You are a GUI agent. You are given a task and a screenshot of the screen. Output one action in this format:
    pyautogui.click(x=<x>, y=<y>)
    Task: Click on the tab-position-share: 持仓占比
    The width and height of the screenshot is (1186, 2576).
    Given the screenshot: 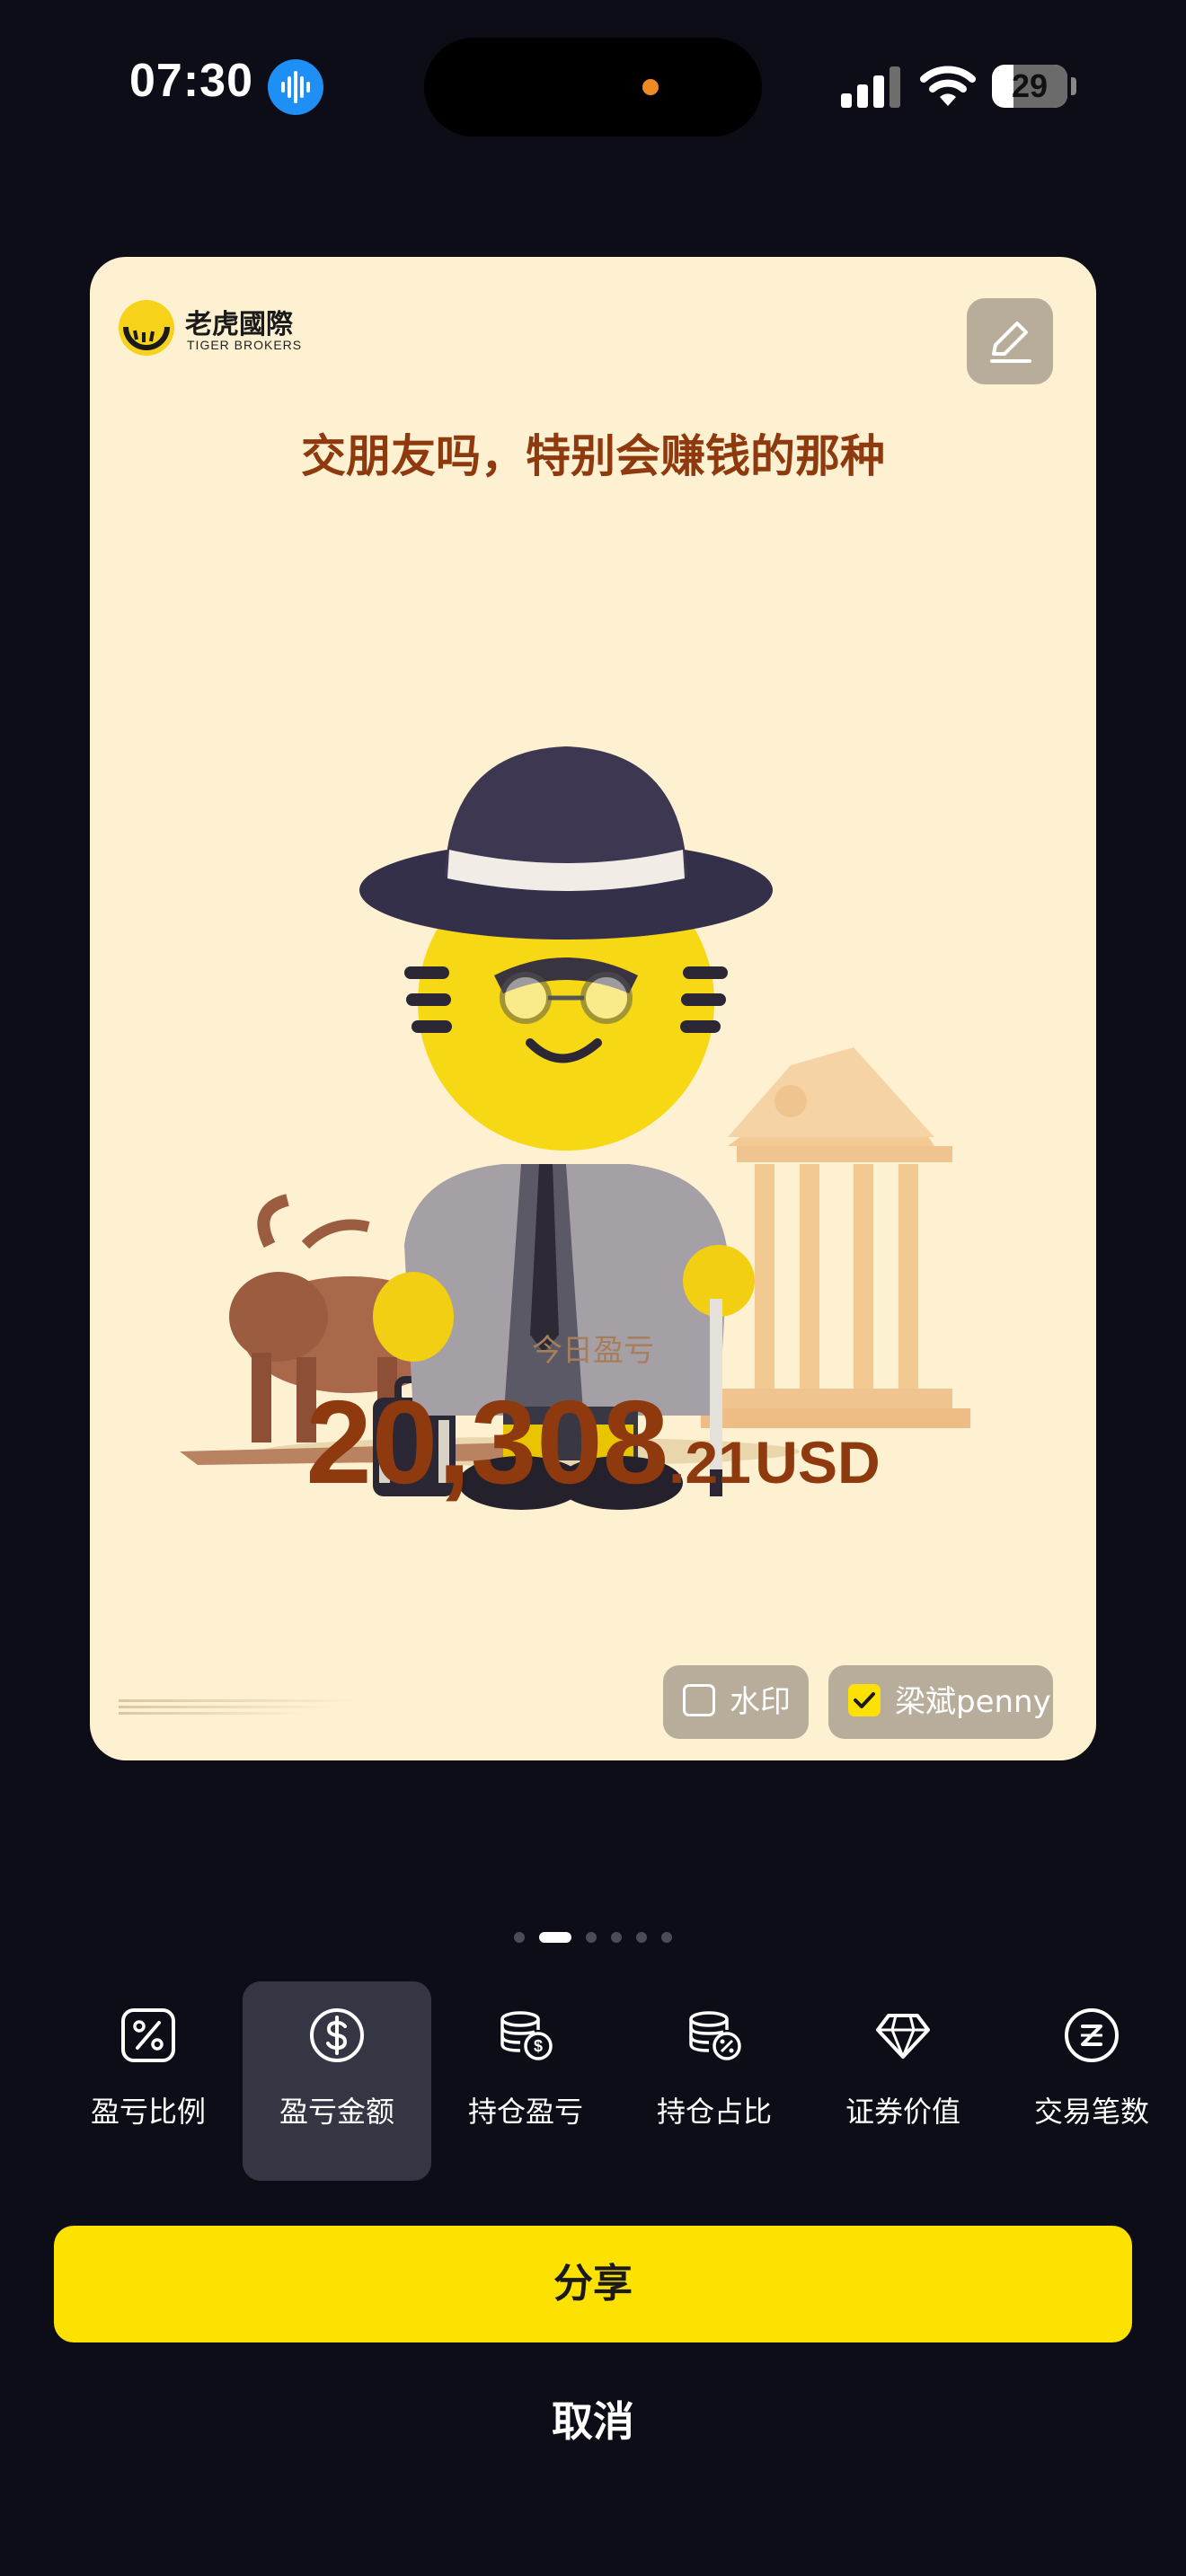 What is the action you would take?
    pyautogui.click(x=714, y=2081)
    